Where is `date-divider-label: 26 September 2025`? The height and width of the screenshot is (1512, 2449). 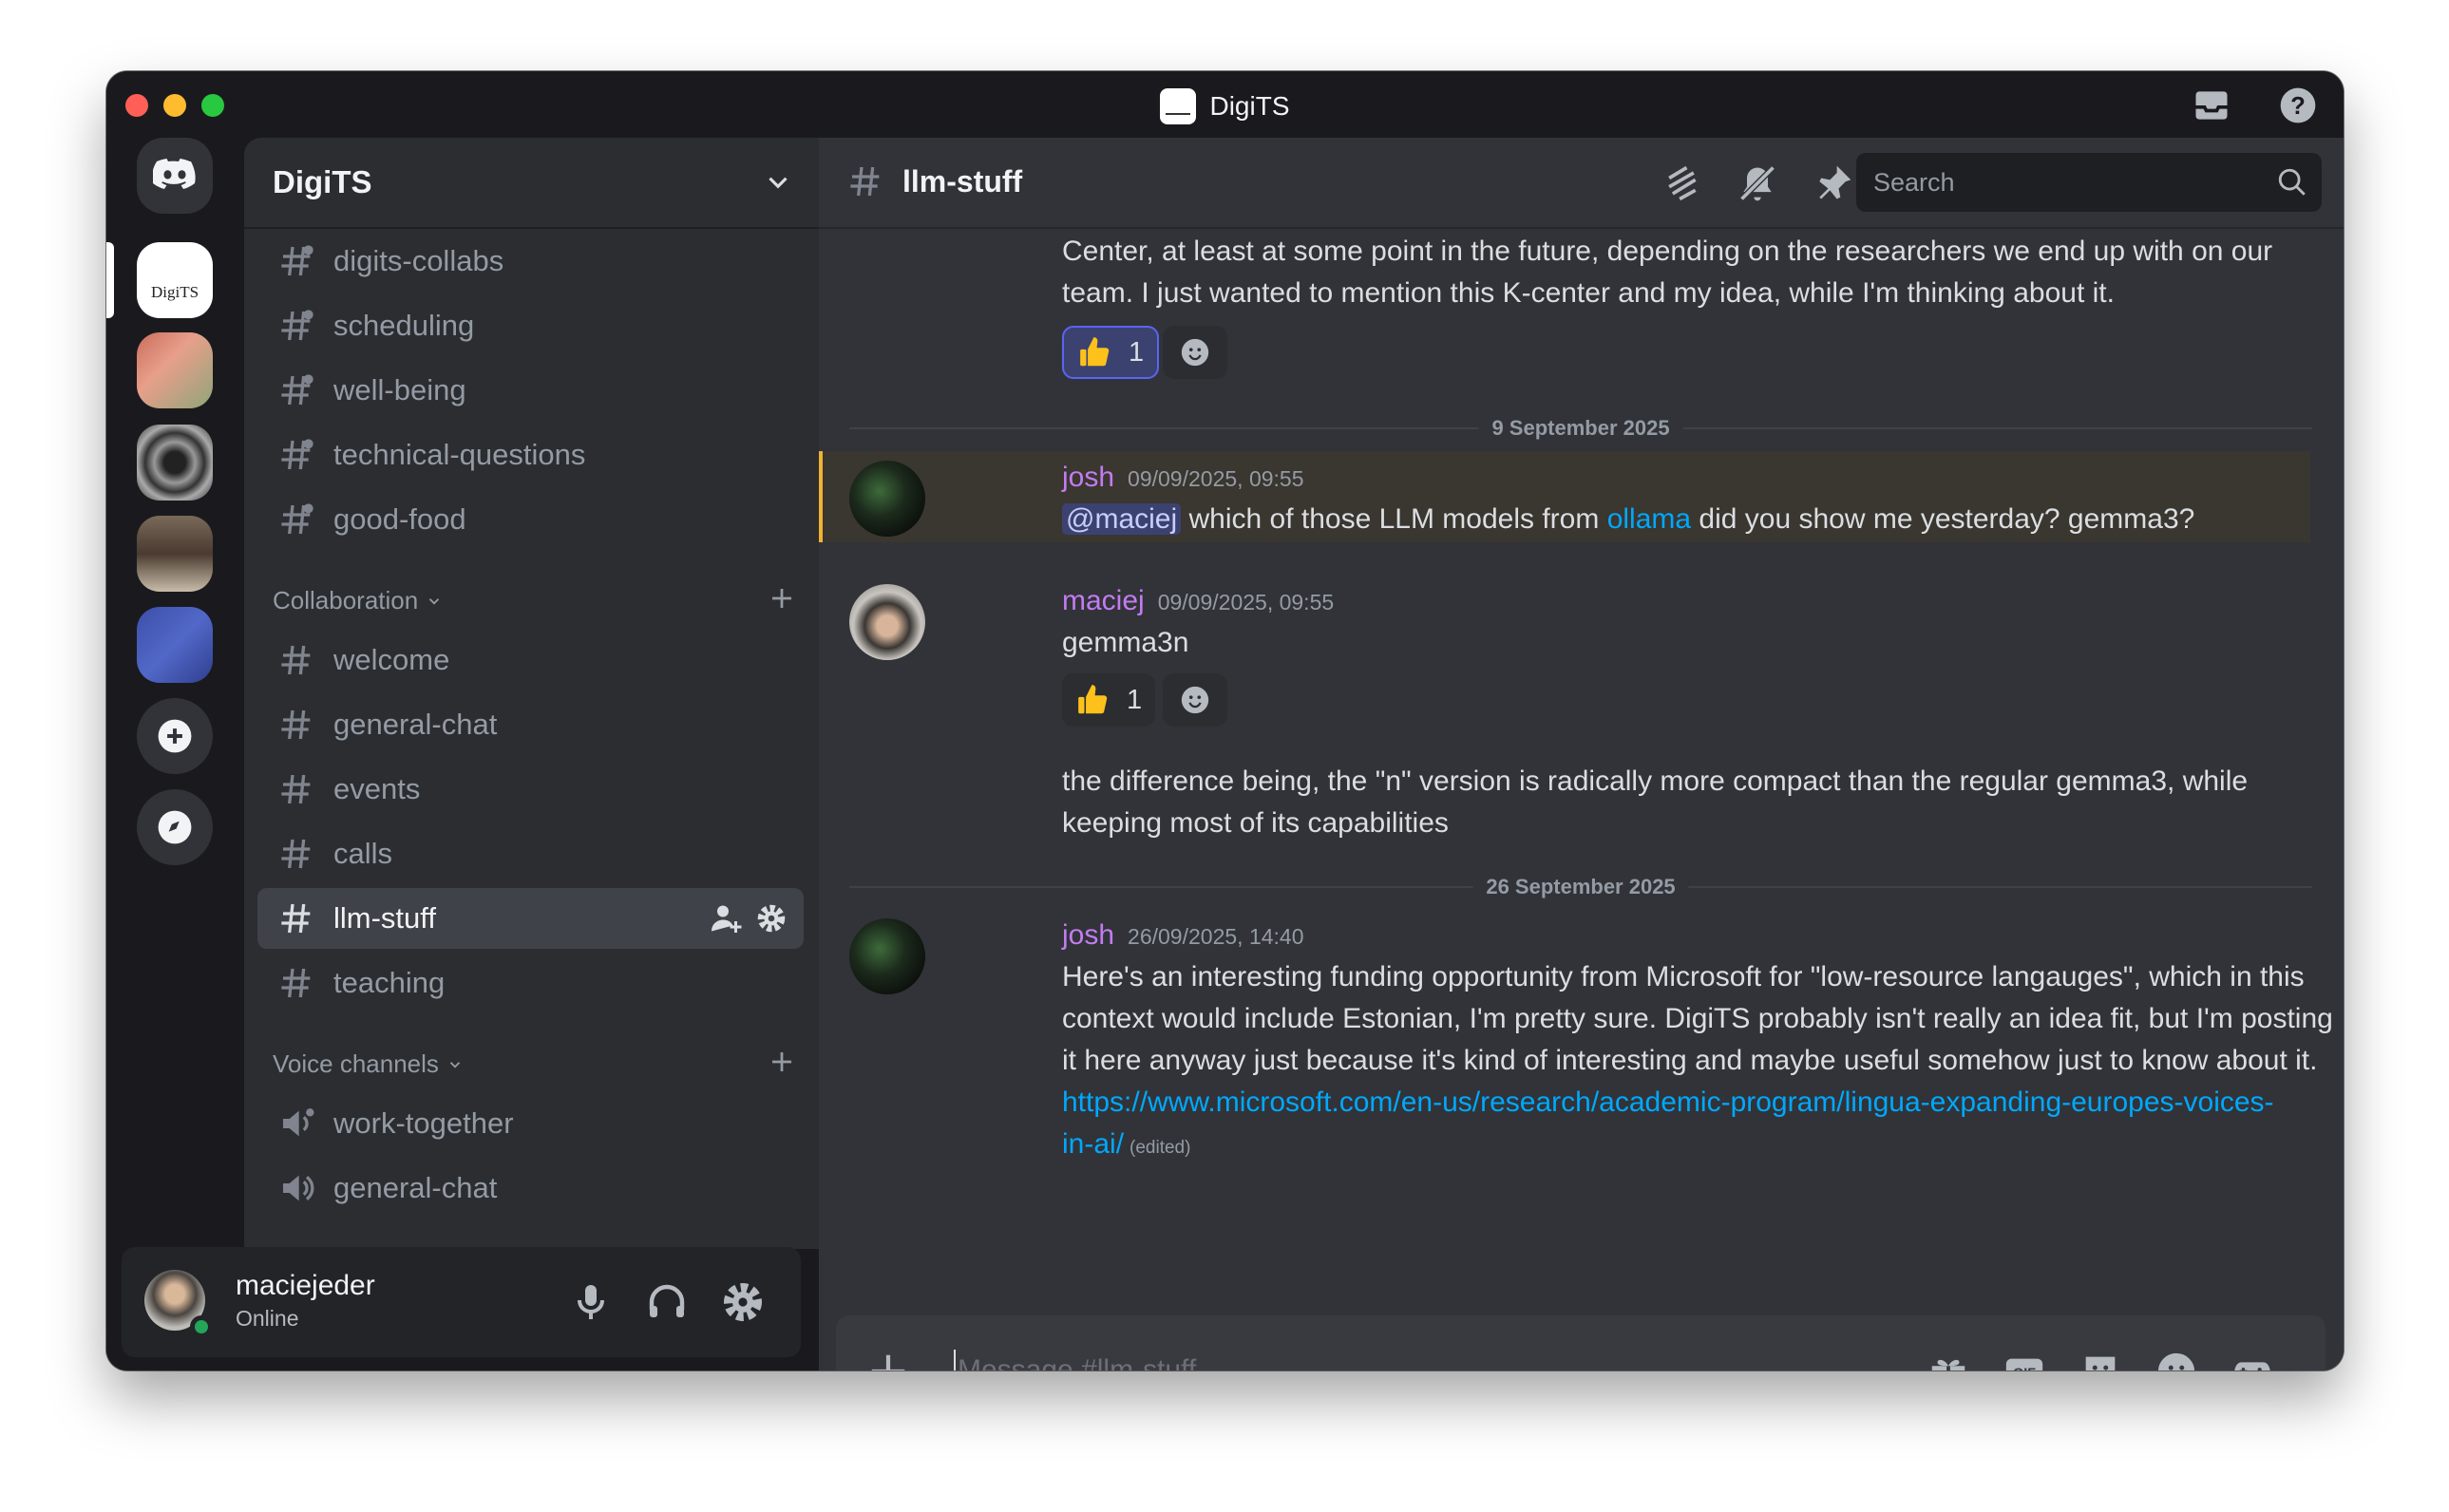 date-divider-label: 26 September 2025 is located at coordinates (1580, 887).